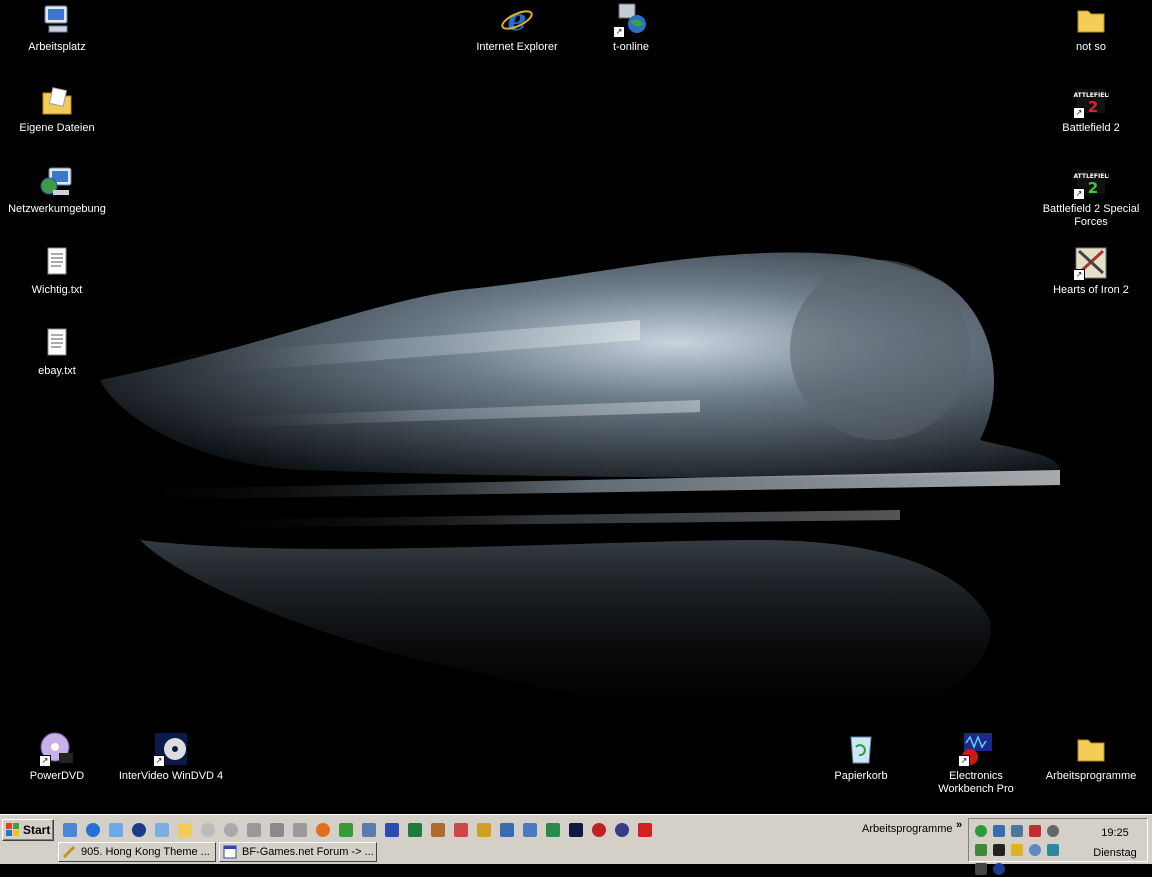 The image size is (1152, 877). Describe the element at coordinates (1091, 290) in the screenshot. I see `icon-label: Hearts of Iron 2` at that location.